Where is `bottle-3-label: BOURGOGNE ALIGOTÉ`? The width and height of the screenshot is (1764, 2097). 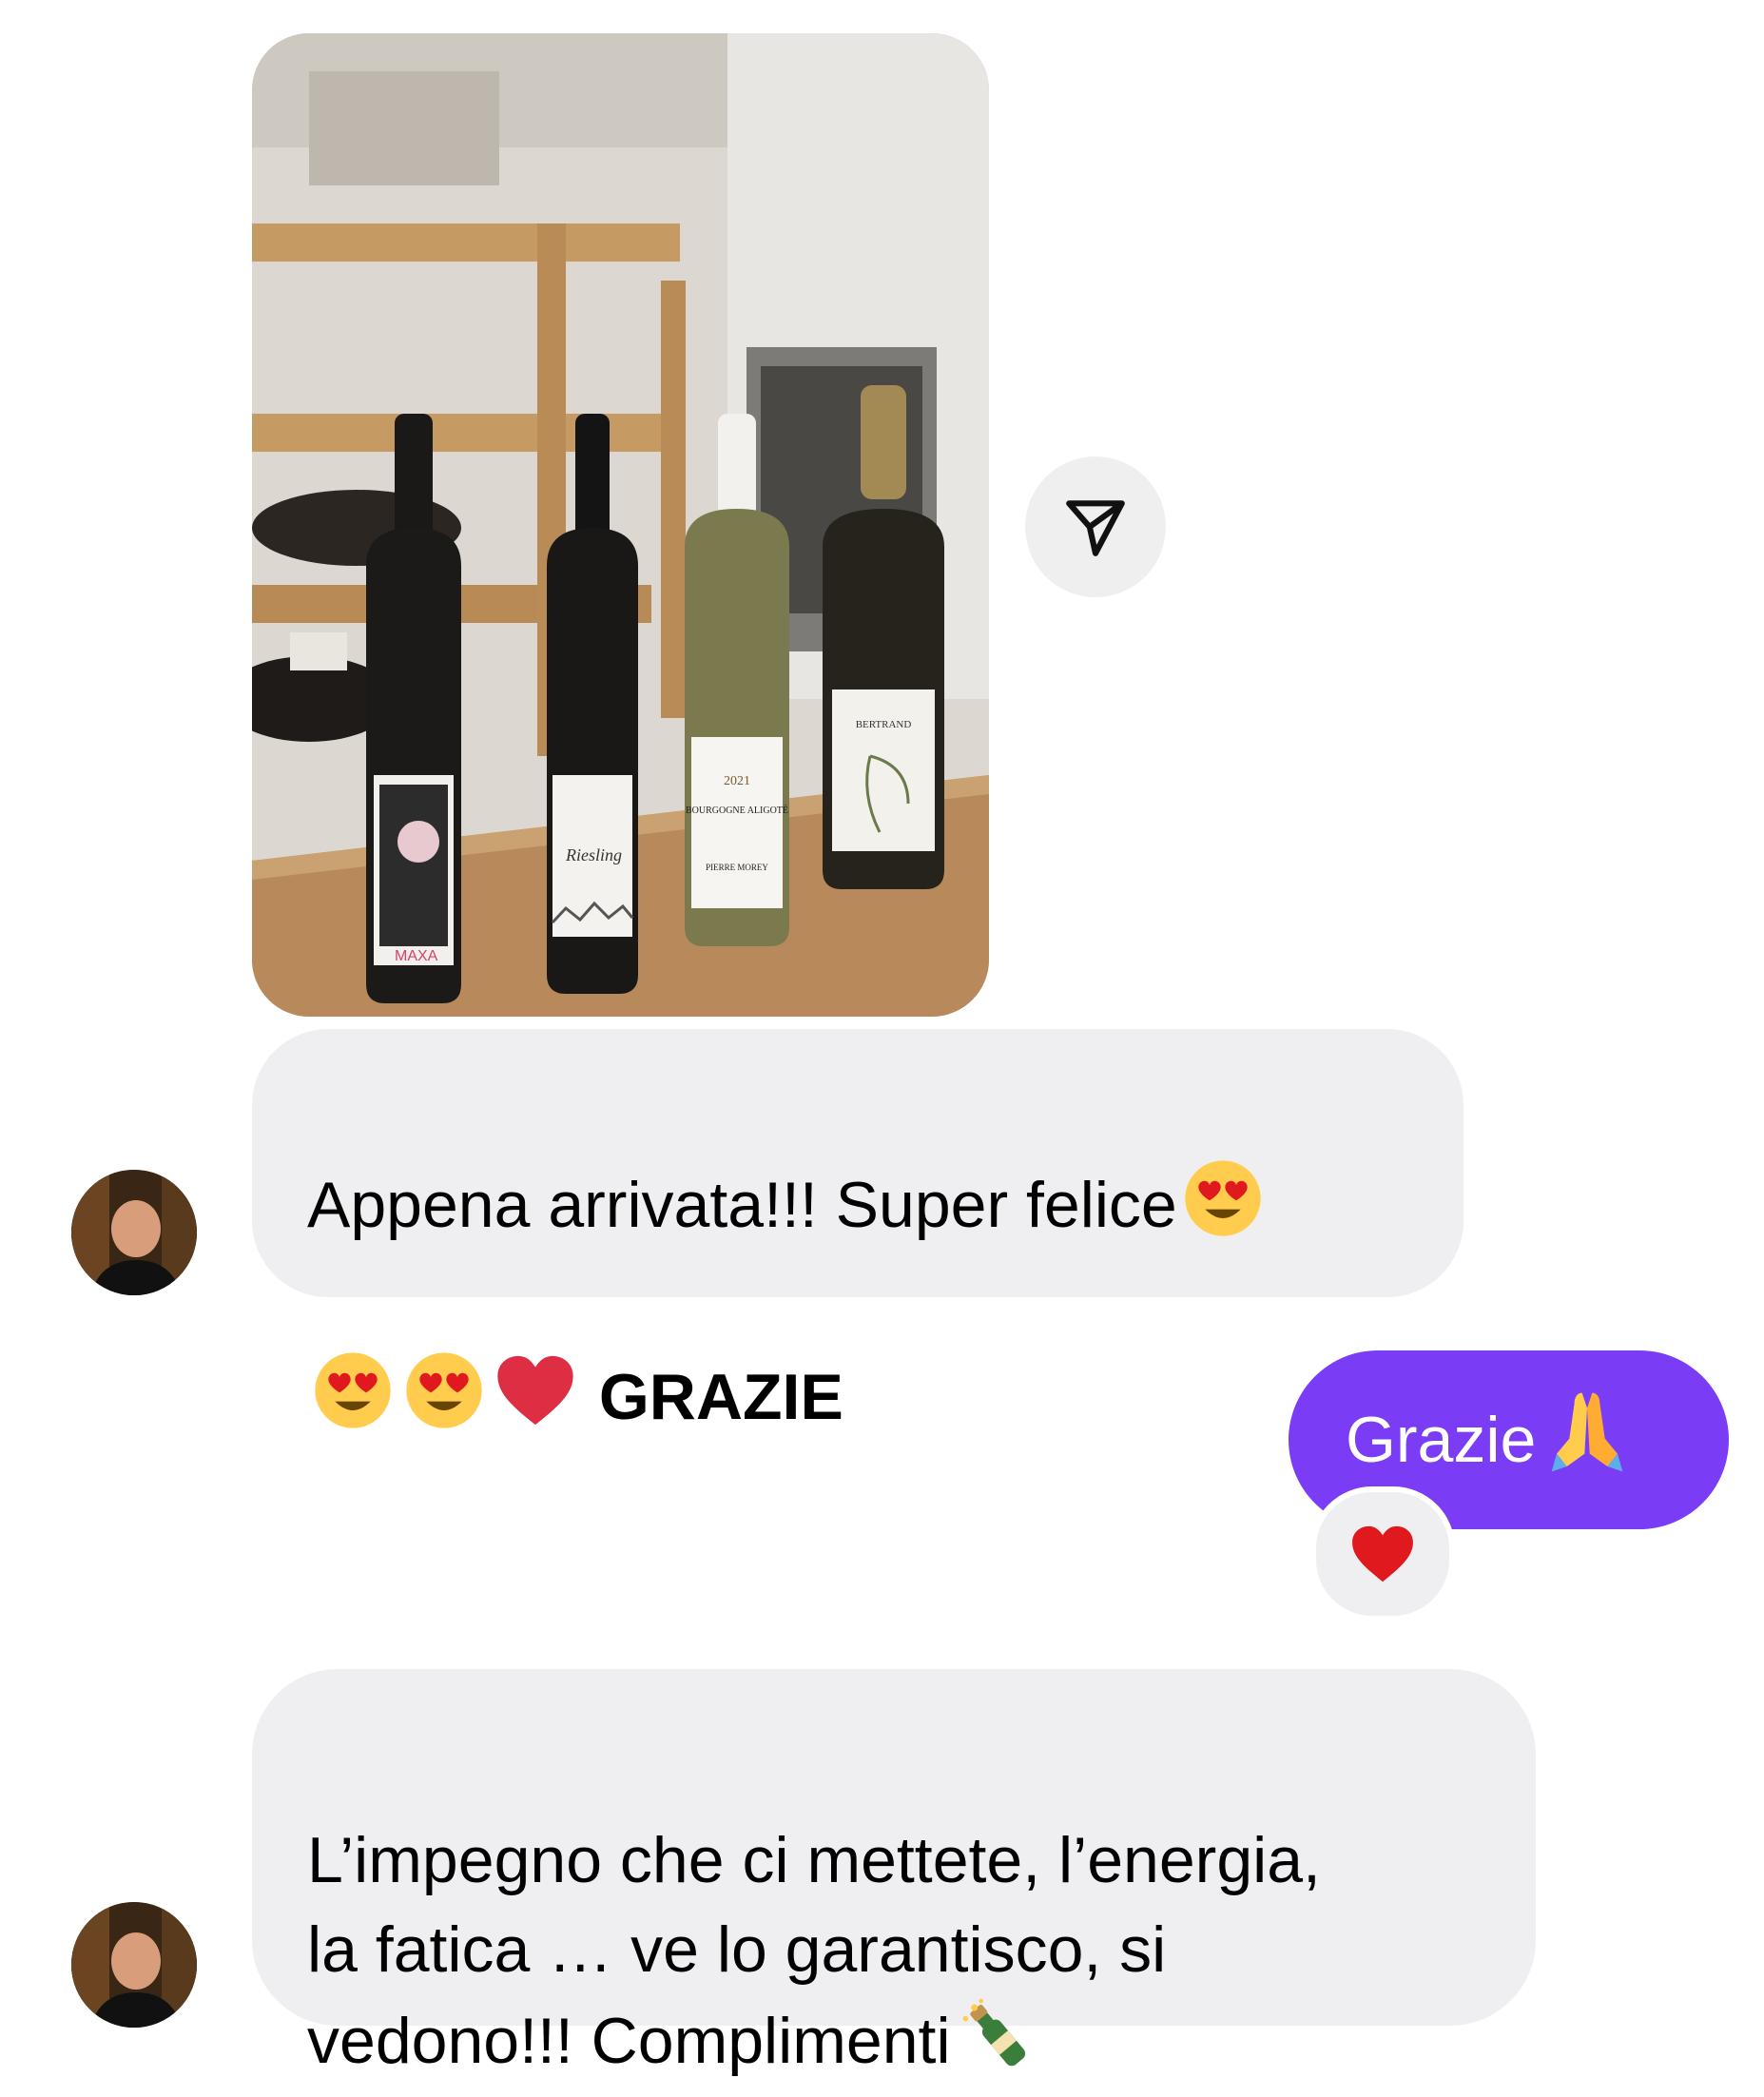
bottle-3-label: BOURGOGNE ALIGOTÉ is located at coordinates (737, 810).